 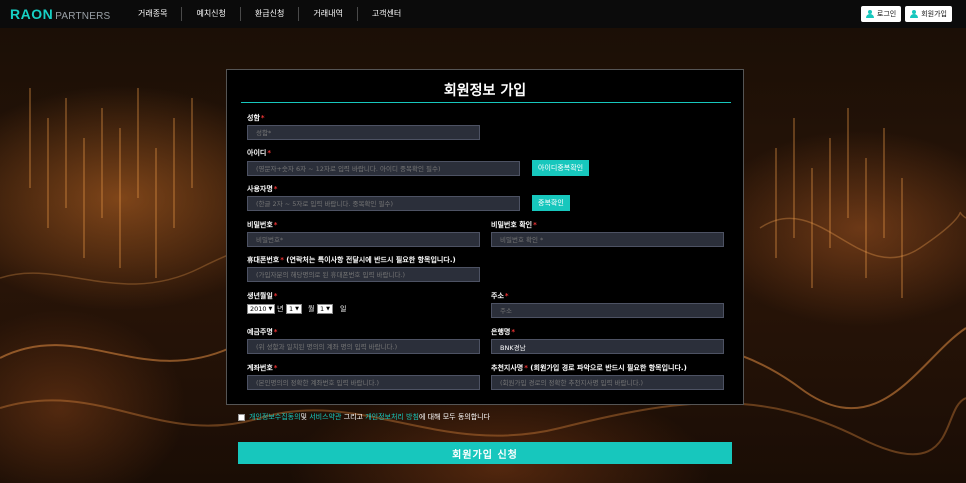 I want to click on account-input, so click(x=363, y=382).